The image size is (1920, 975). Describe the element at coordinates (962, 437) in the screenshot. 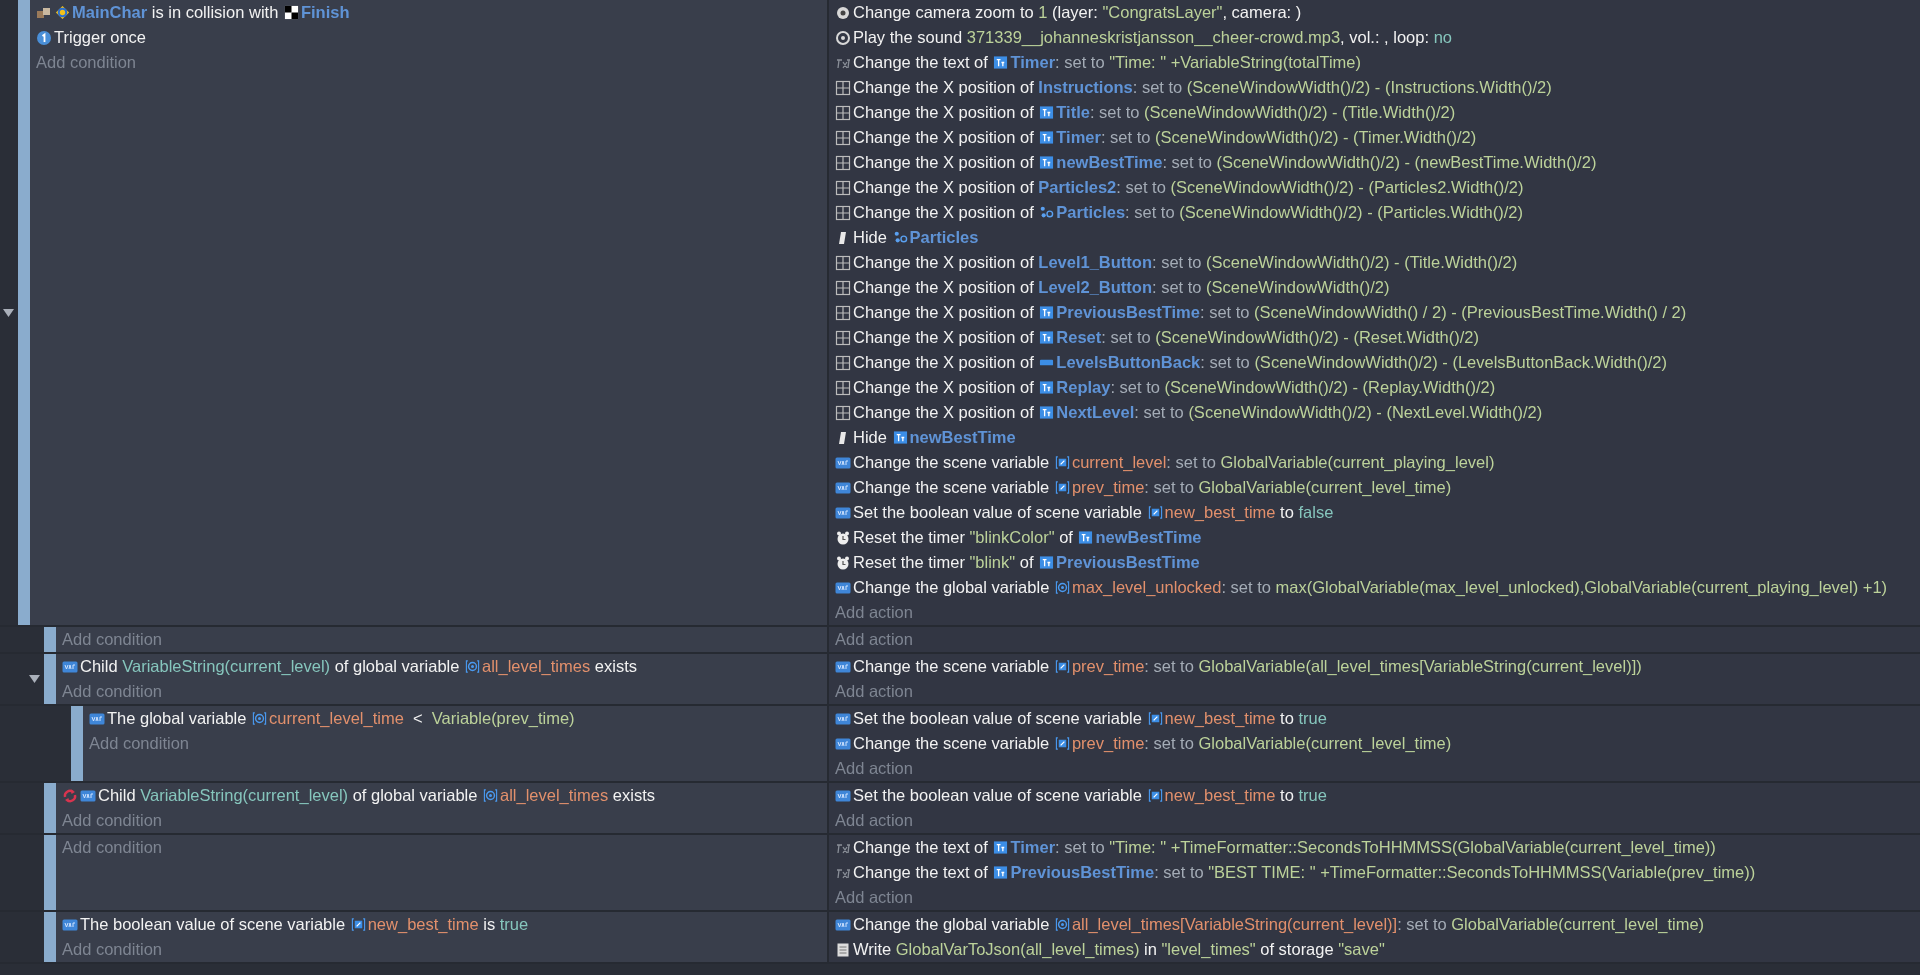

I see `action-text: newBestTime` at that location.